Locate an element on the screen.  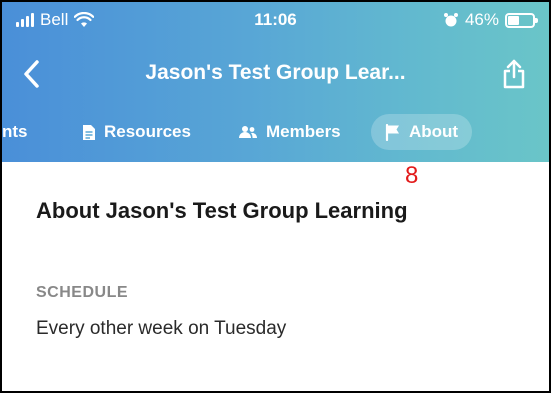
tab-about-label: About is located at coordinates (434, 131).